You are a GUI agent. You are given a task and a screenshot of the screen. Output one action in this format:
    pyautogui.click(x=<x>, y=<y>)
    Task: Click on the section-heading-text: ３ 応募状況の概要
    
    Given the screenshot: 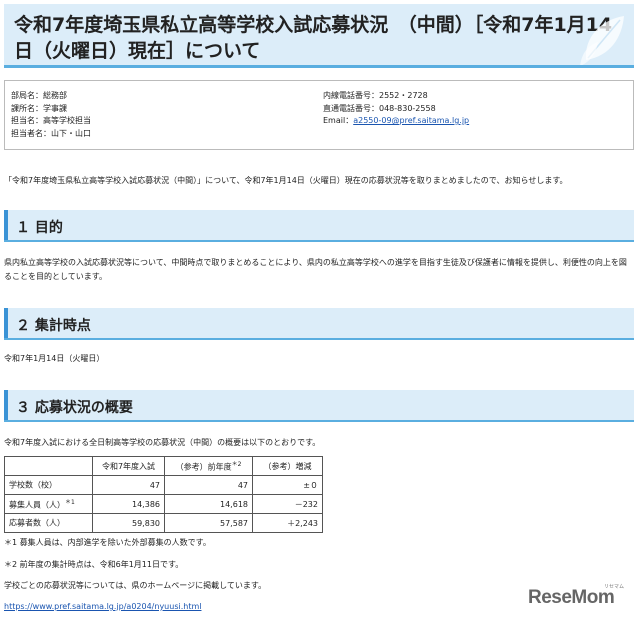 What is the action you would take?
    pyautogui.click(x=74, y=408)
    